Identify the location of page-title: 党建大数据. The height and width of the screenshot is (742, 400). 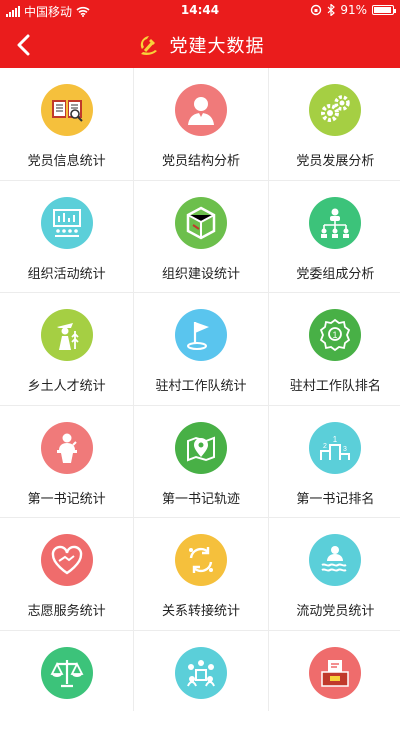
(217, 45).